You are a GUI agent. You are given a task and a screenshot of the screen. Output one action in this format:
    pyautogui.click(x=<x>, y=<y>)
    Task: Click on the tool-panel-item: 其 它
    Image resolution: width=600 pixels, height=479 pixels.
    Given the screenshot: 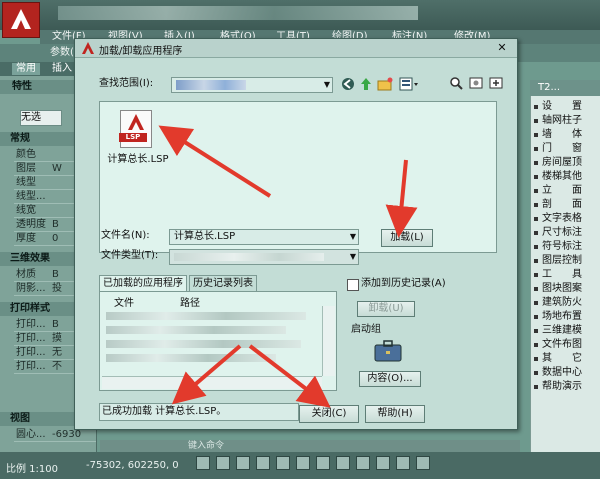 What is the action you would take?
    pyautogui.click(x=562, y=358)
    